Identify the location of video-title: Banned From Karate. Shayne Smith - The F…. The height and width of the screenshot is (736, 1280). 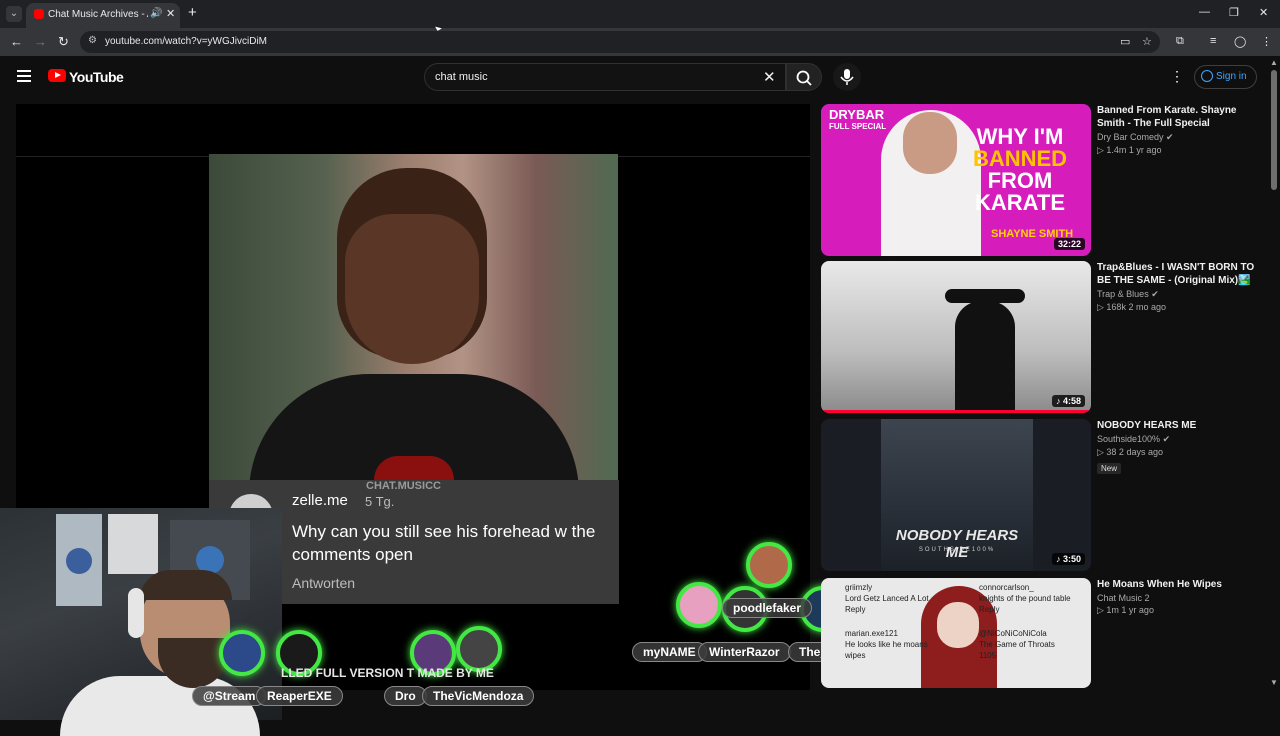
(1177, 117).